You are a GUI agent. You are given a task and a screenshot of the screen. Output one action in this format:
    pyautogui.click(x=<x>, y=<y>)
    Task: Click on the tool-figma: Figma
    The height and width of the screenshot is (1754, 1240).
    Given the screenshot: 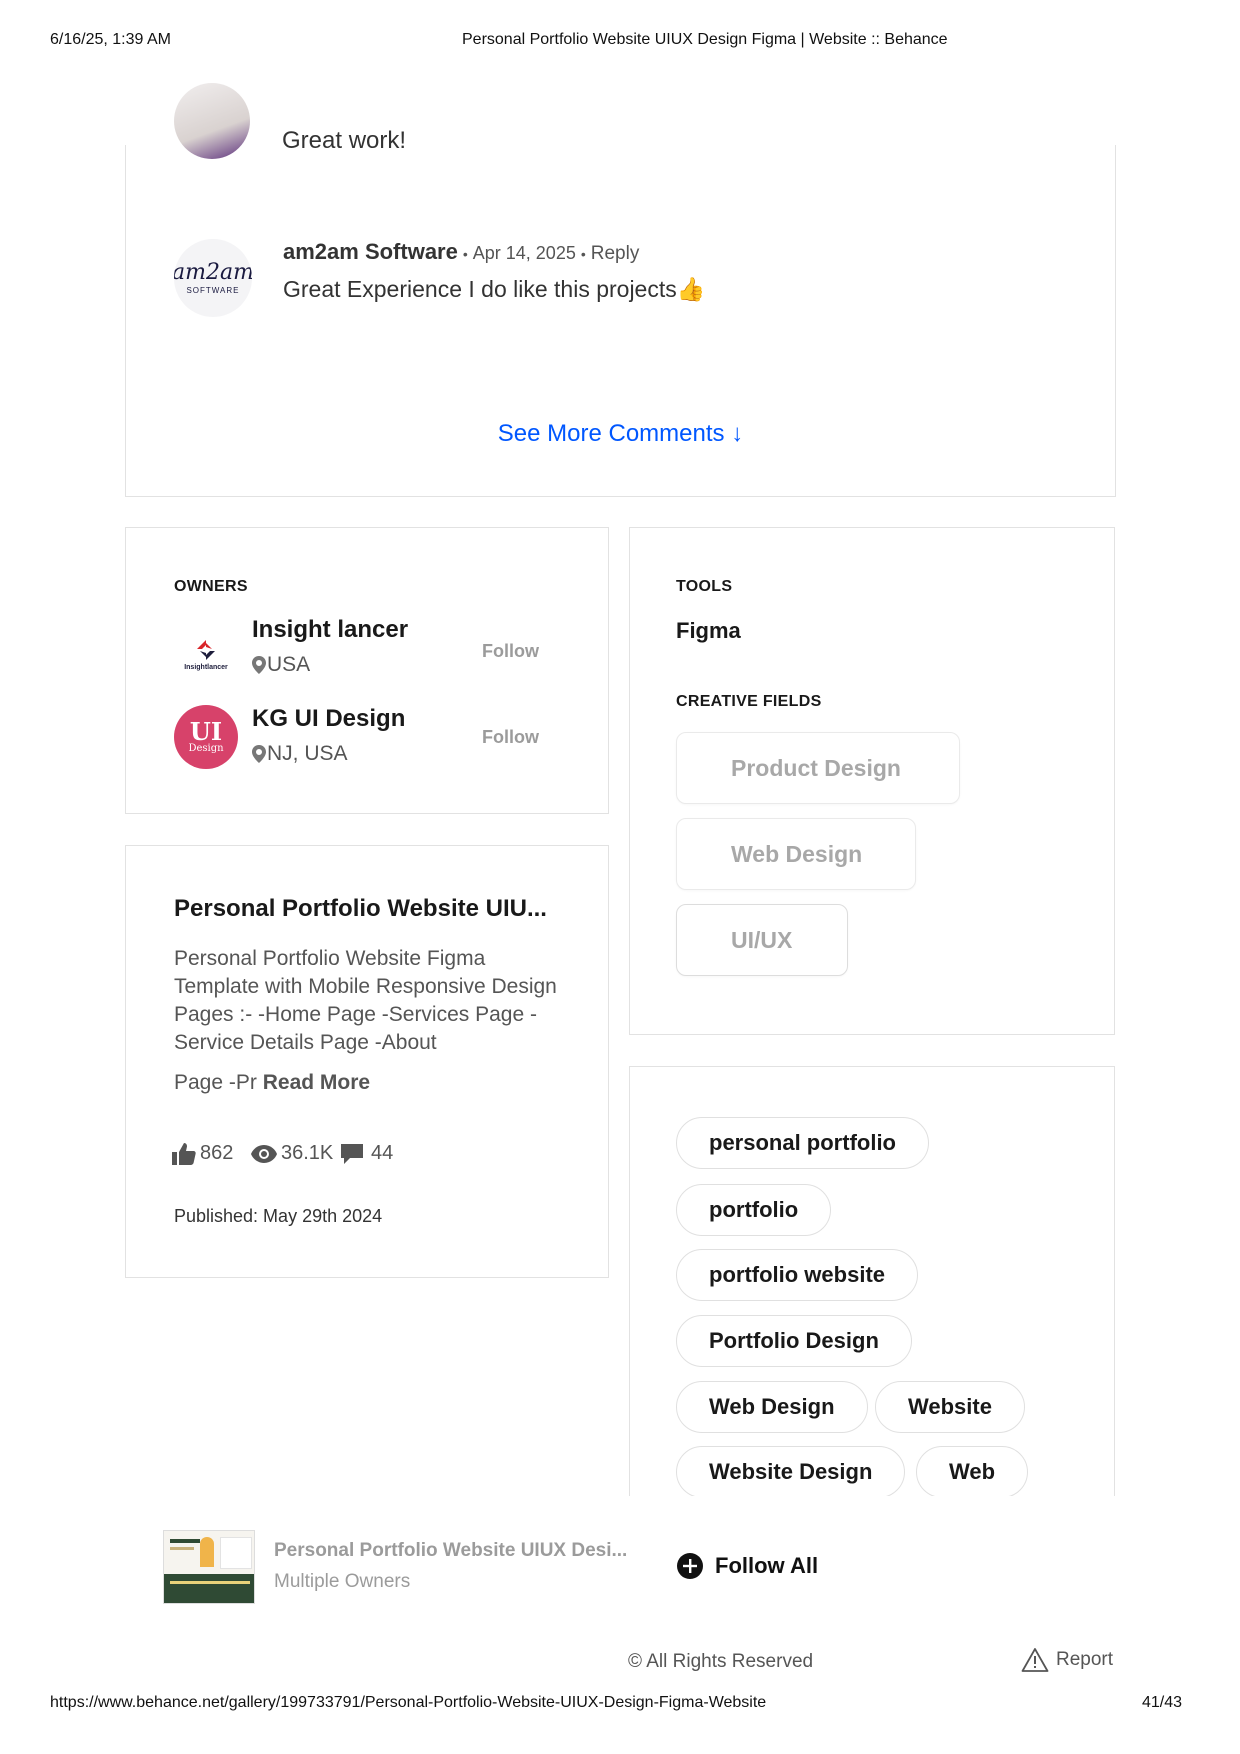 What is the action you would take?
    pyautogui.click(x=708, y=631)
    